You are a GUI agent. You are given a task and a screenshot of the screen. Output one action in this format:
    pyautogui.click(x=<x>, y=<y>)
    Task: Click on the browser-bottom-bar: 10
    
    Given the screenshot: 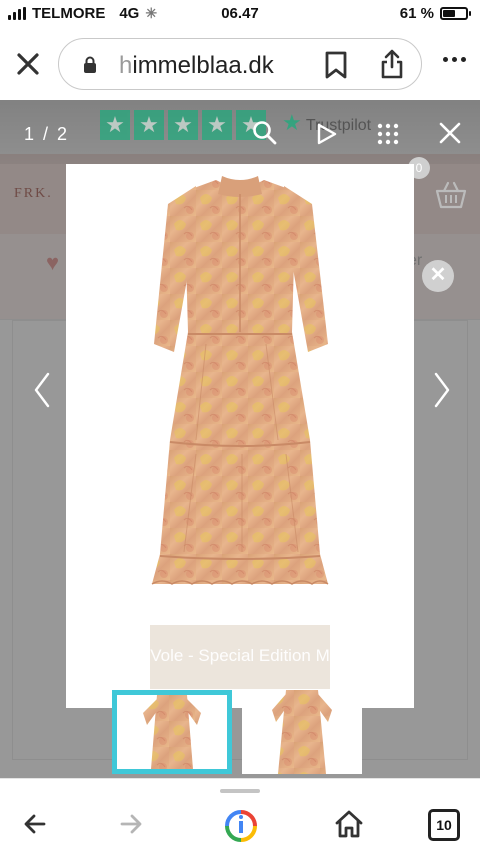 What is the action you would take?
    pyautogui.click(x=240, y=816)
    